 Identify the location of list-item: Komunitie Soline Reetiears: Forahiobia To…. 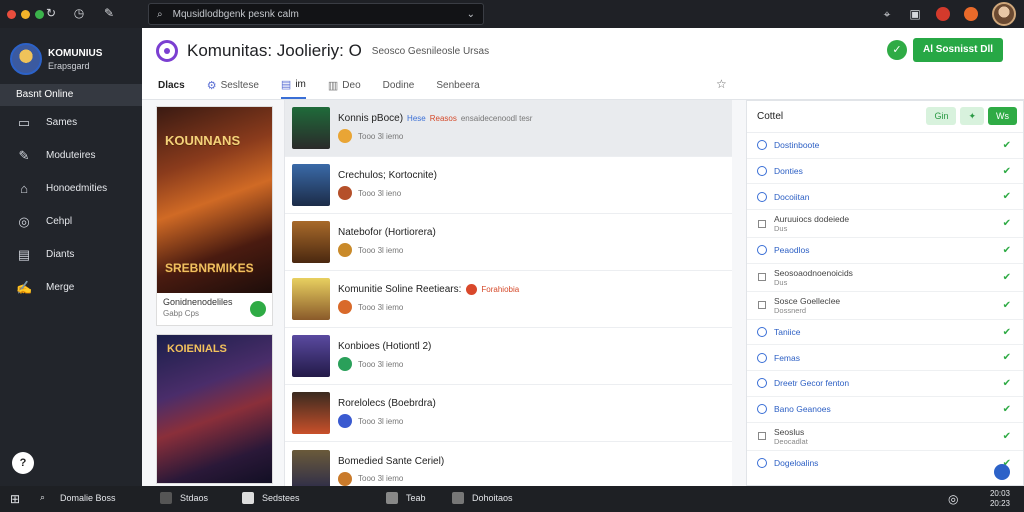
(508, 299).